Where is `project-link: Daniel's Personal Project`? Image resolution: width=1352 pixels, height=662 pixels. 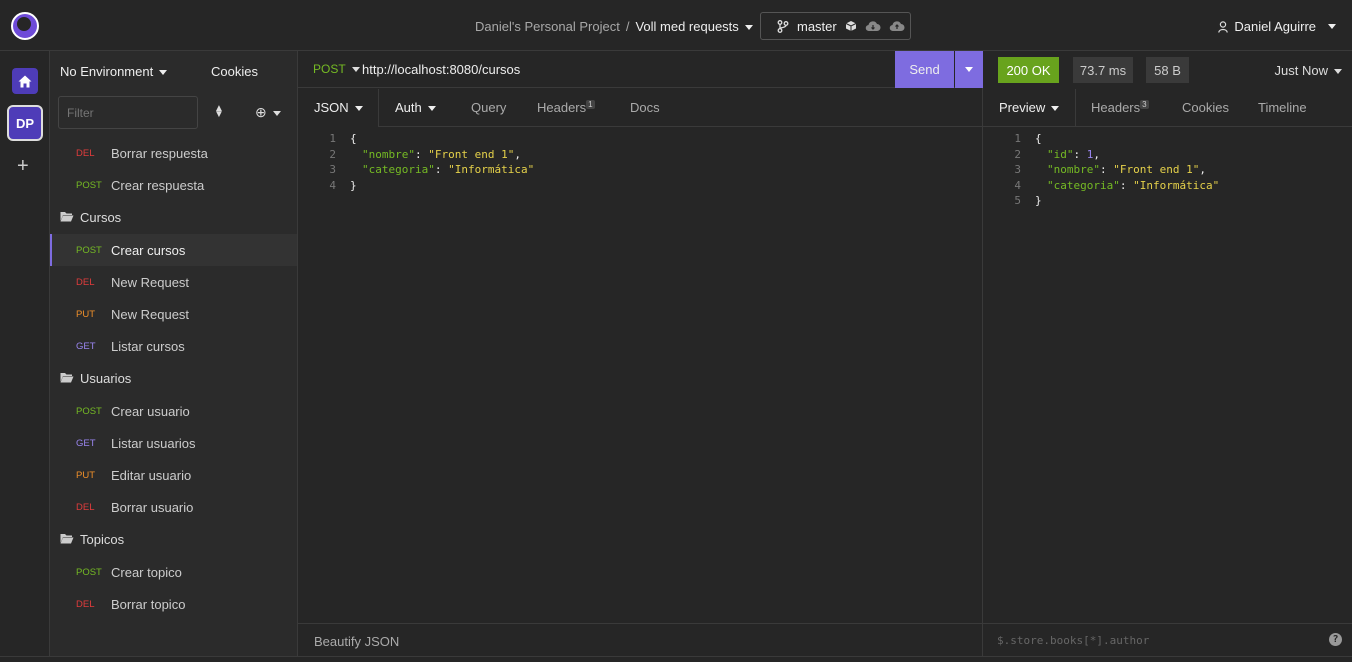 project-link: Daniel's Personal Project is located at coordinates (547, 26).